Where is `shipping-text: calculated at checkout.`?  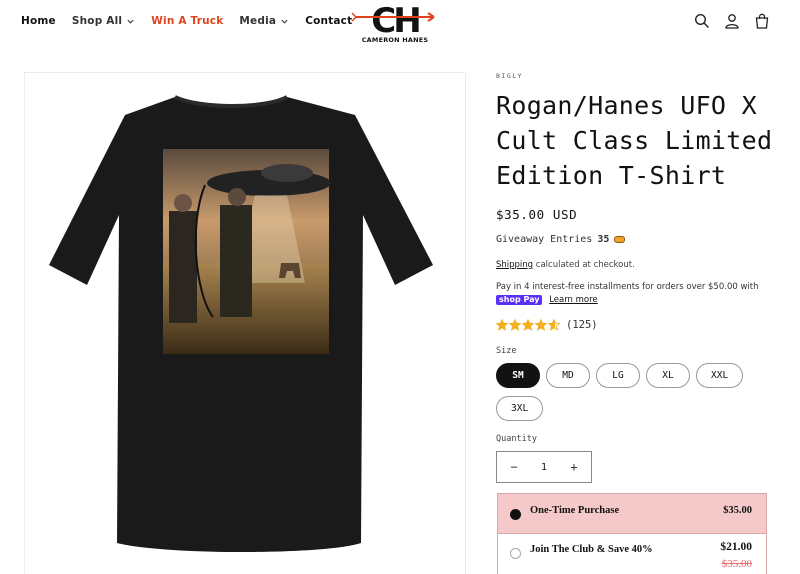
shipping-text: calculated at checkout. is located at coordinates (584, 265).